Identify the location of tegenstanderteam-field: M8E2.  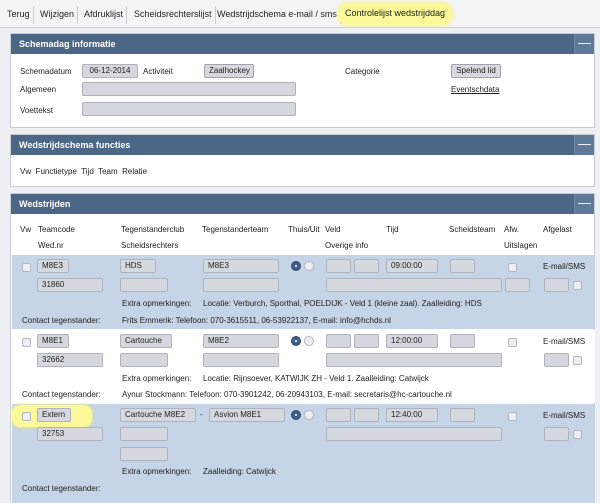
(241, 341).